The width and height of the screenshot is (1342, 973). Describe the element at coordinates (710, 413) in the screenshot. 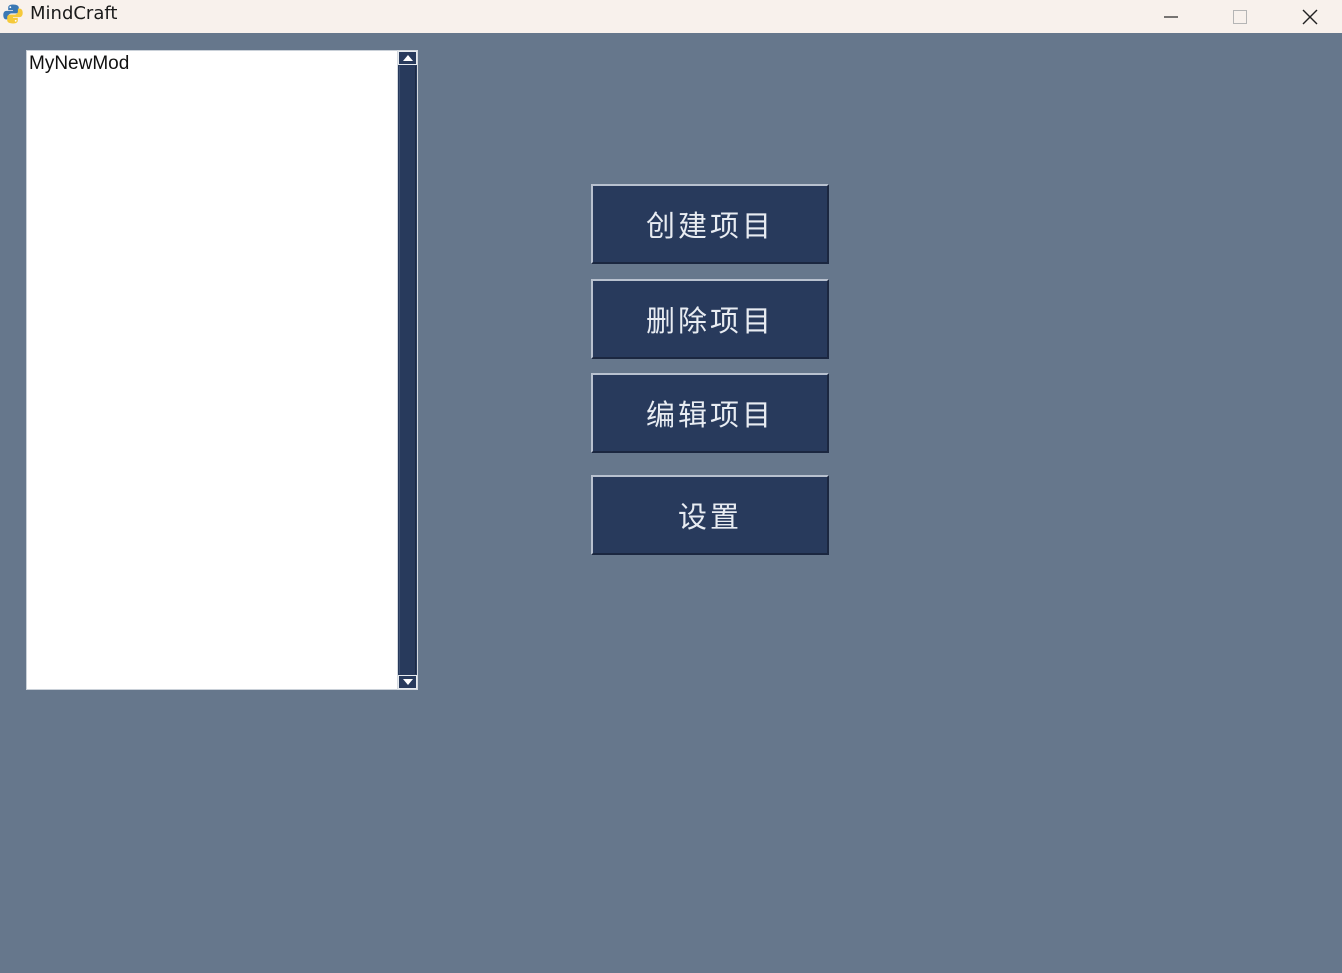

I see `edit-project-button: 编辑项目` at that location.